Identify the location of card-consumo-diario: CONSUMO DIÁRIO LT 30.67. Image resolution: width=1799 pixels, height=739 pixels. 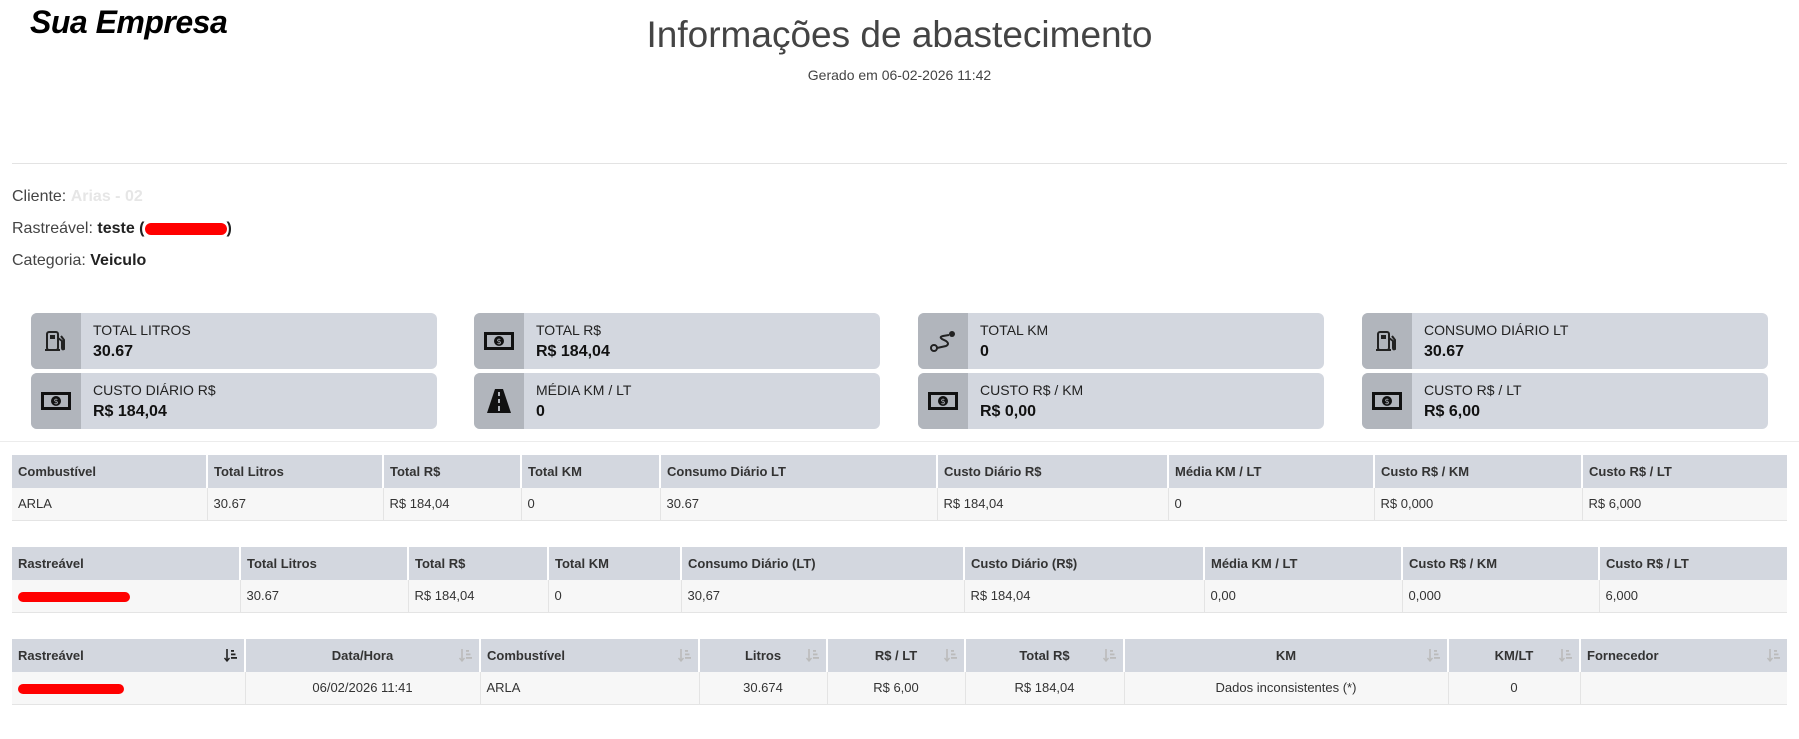
(1565, 341).